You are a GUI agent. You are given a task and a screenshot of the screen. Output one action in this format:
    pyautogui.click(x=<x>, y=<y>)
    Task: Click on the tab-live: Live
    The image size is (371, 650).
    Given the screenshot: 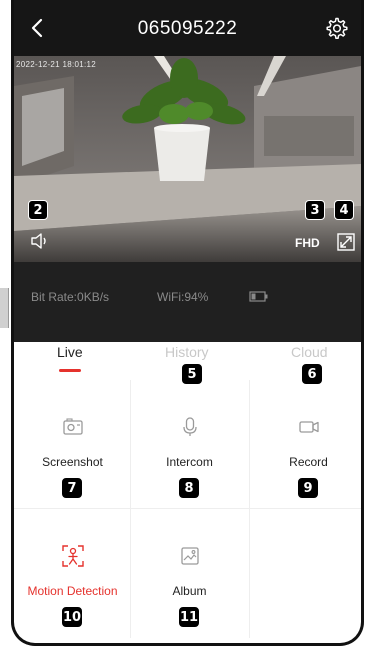 What is the action you would take?
    pyautogui.click(x=70, y=352)
    